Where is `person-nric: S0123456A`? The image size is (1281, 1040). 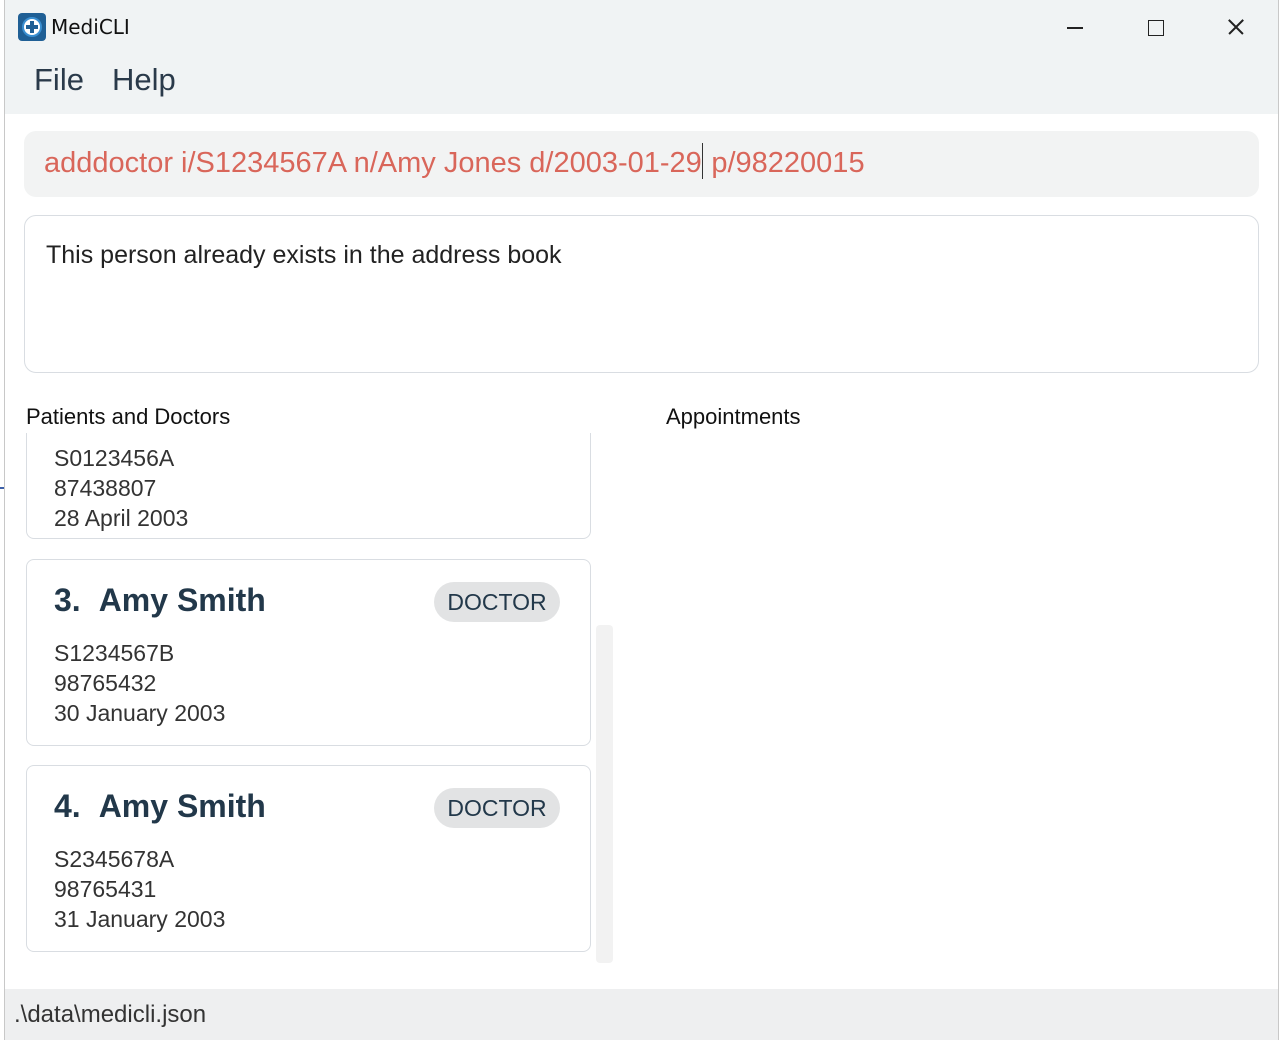
person-nric: S0123456A is located at coordinates (114, 458).